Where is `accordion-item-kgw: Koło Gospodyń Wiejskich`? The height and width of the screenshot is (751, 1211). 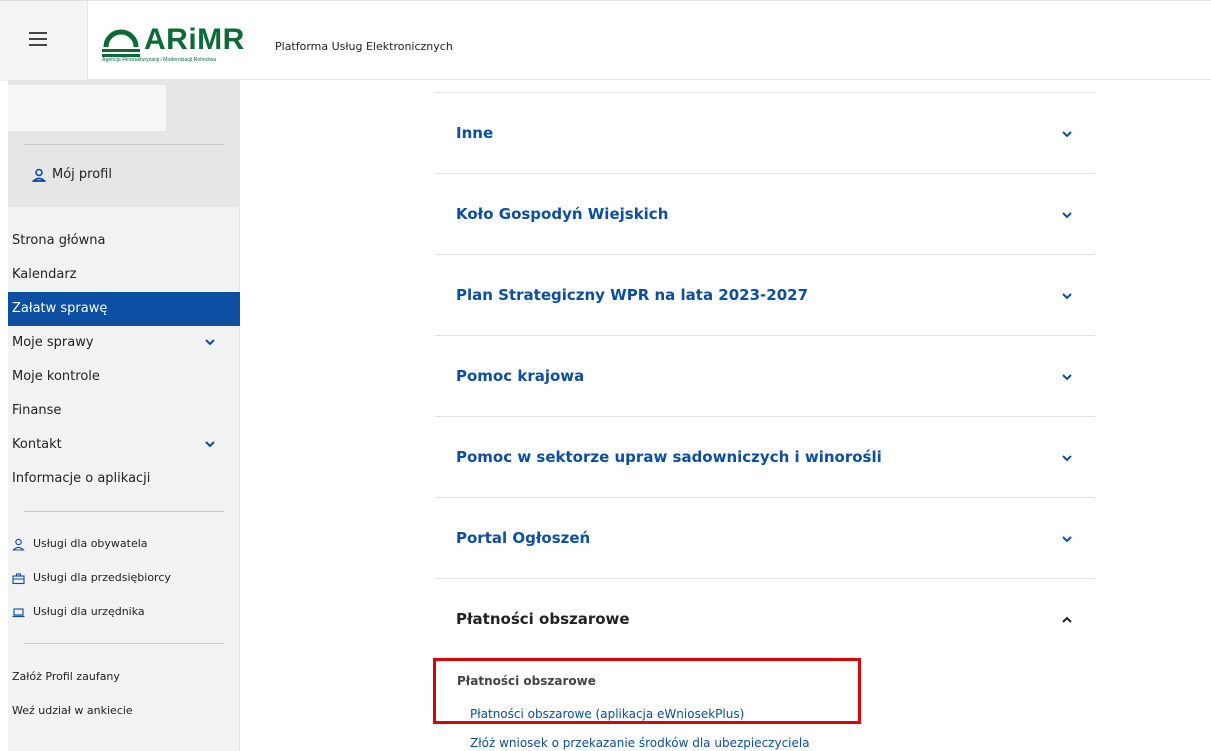 accordion-item-kgw: Koło Gospodyń Wiejskich is located at coordinates (765, 214).